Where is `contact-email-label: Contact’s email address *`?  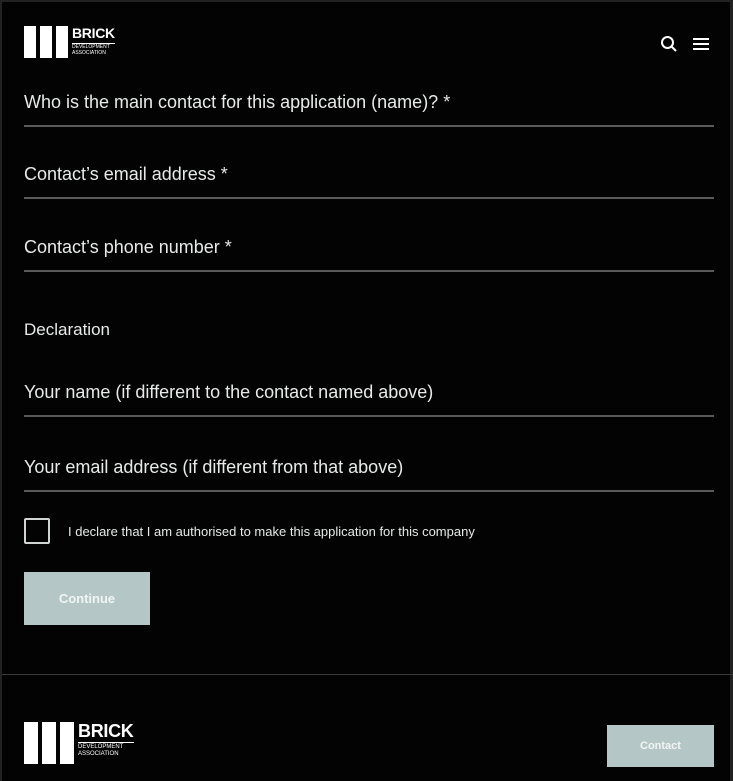 contact-email-label: Contact’s email address * is located at coordinates (126, 174).